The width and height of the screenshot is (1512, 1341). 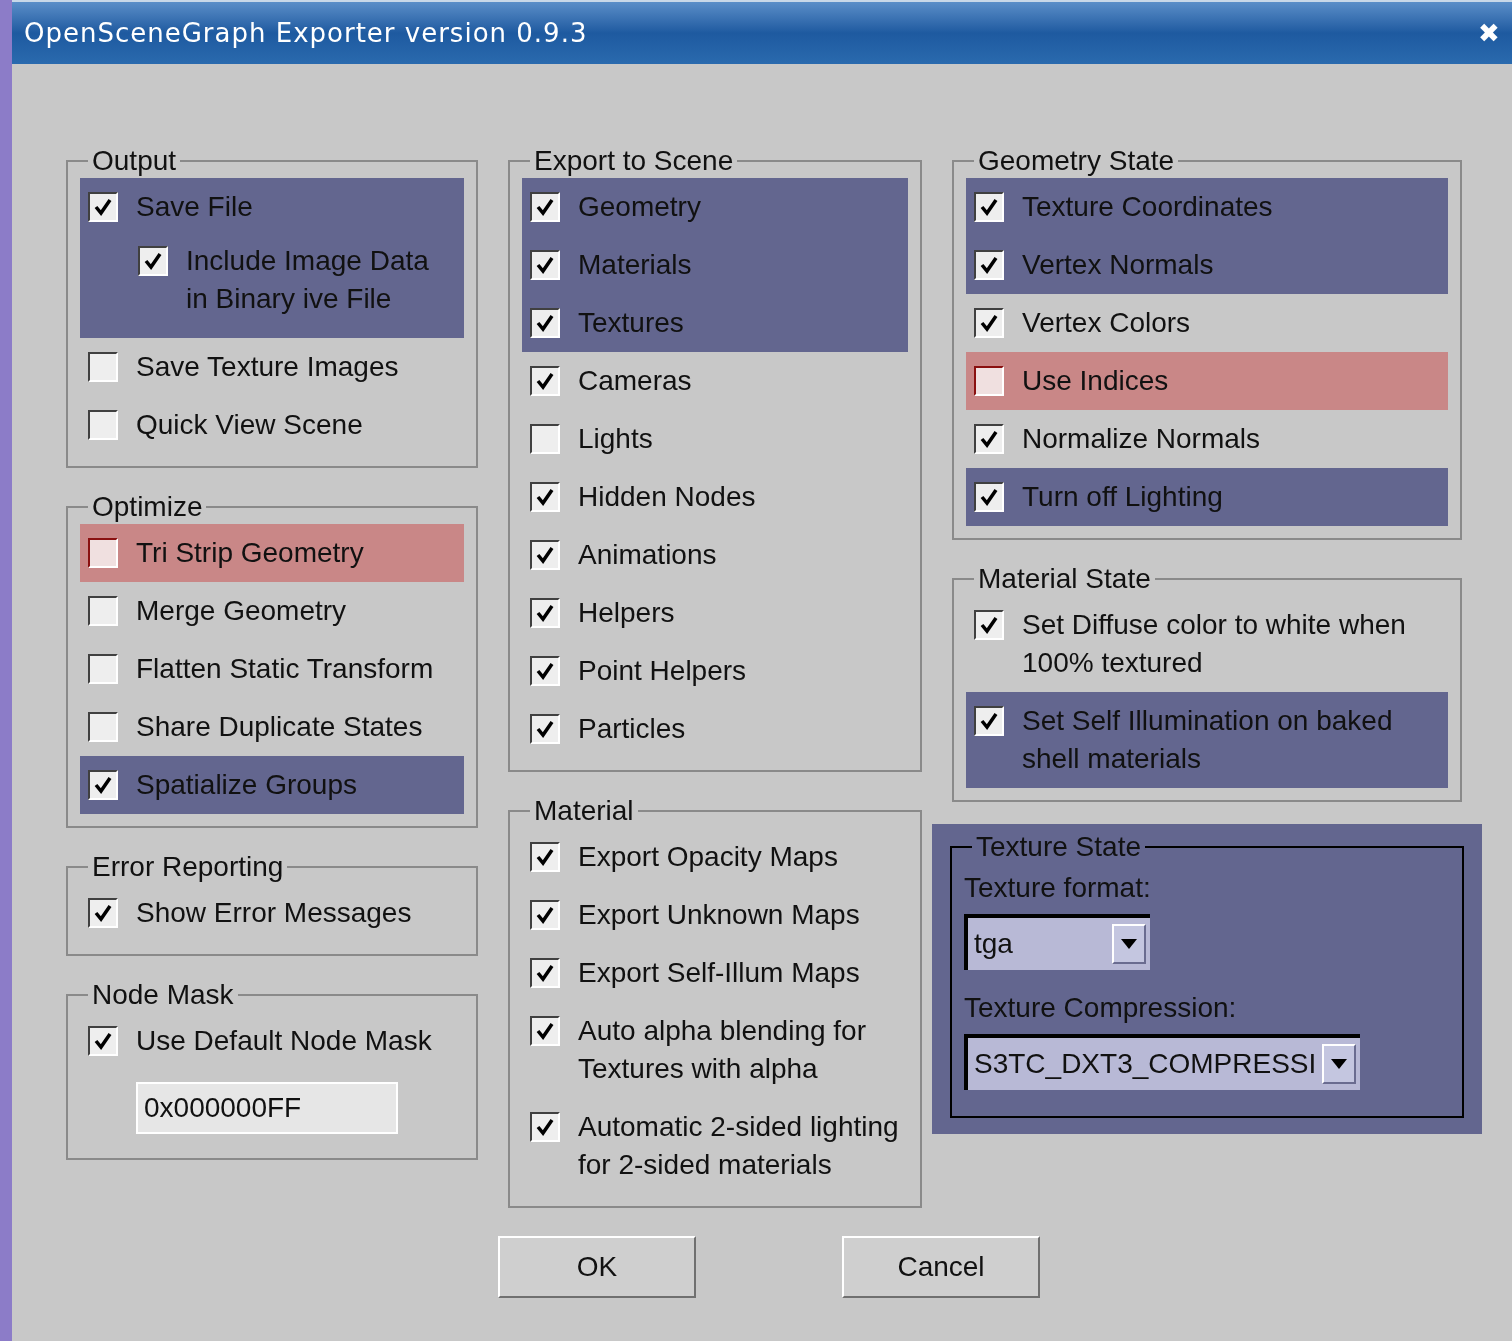 What do you see at coordinates (719, 915) in the screenshot?
I see `checkbox-label: Export Unknown Maps` at bounding box center [719, 915].